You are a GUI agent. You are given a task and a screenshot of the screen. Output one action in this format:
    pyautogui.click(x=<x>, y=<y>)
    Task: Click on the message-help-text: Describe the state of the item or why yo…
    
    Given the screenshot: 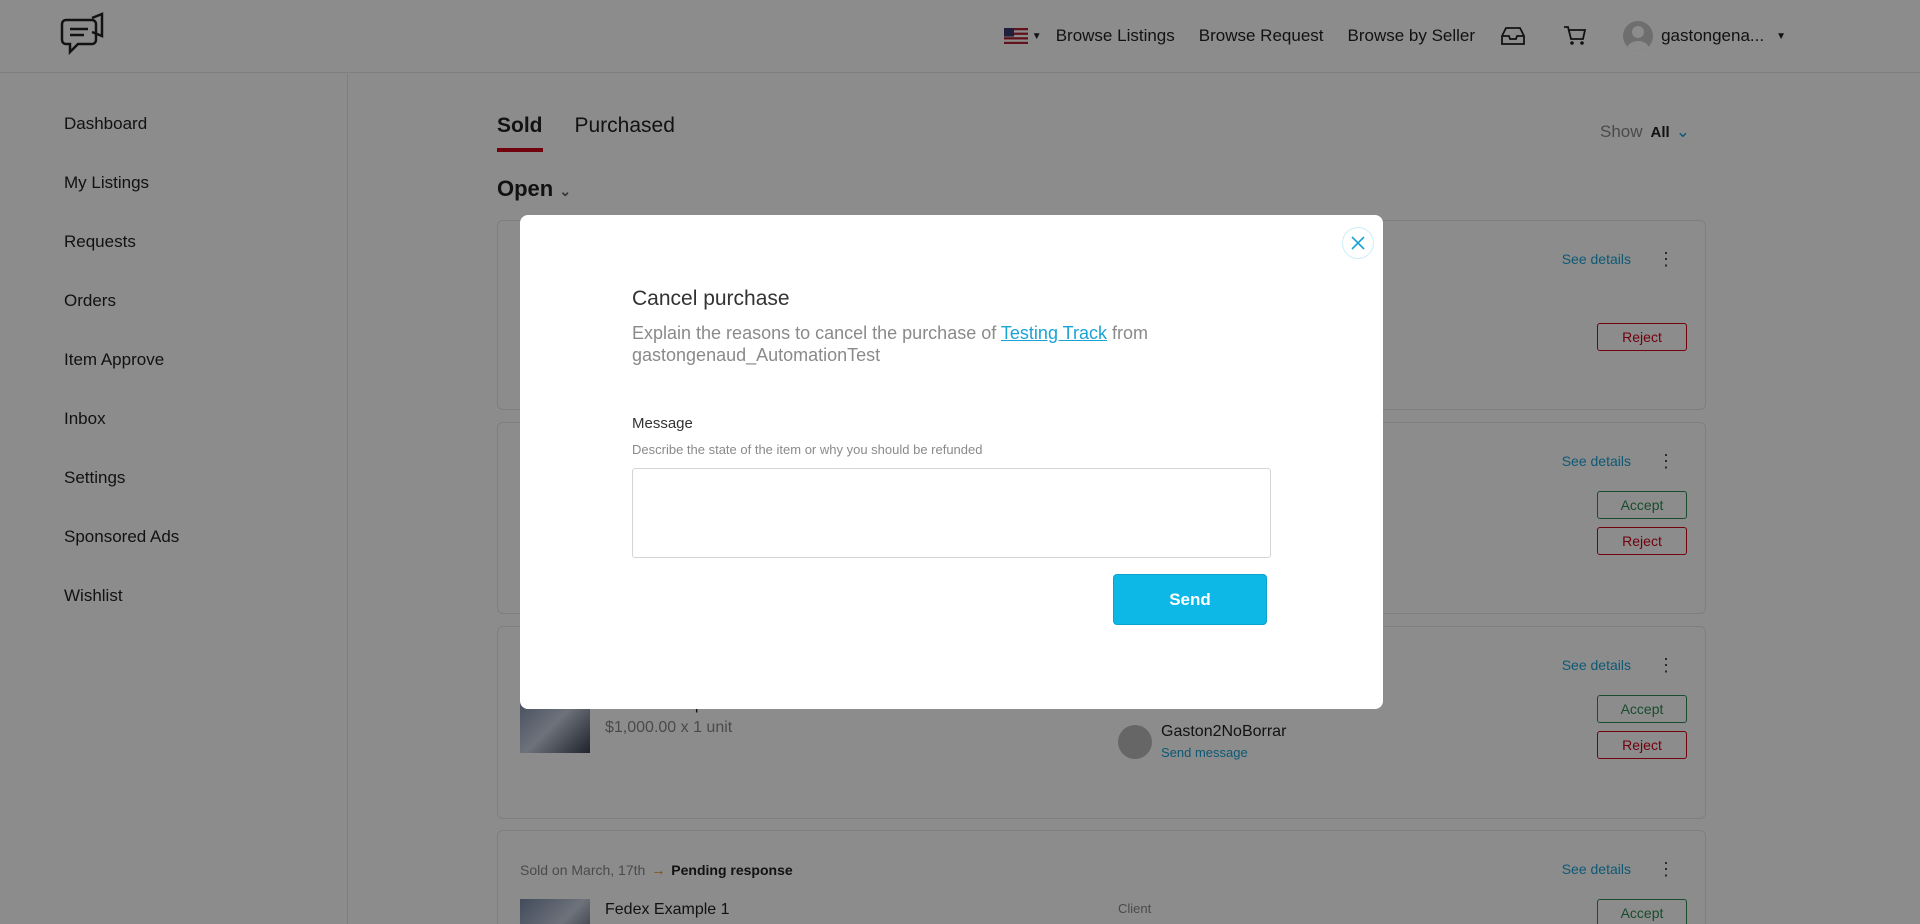 What is the action you would take?
    pyautogui.click(x=807, y=449)
    